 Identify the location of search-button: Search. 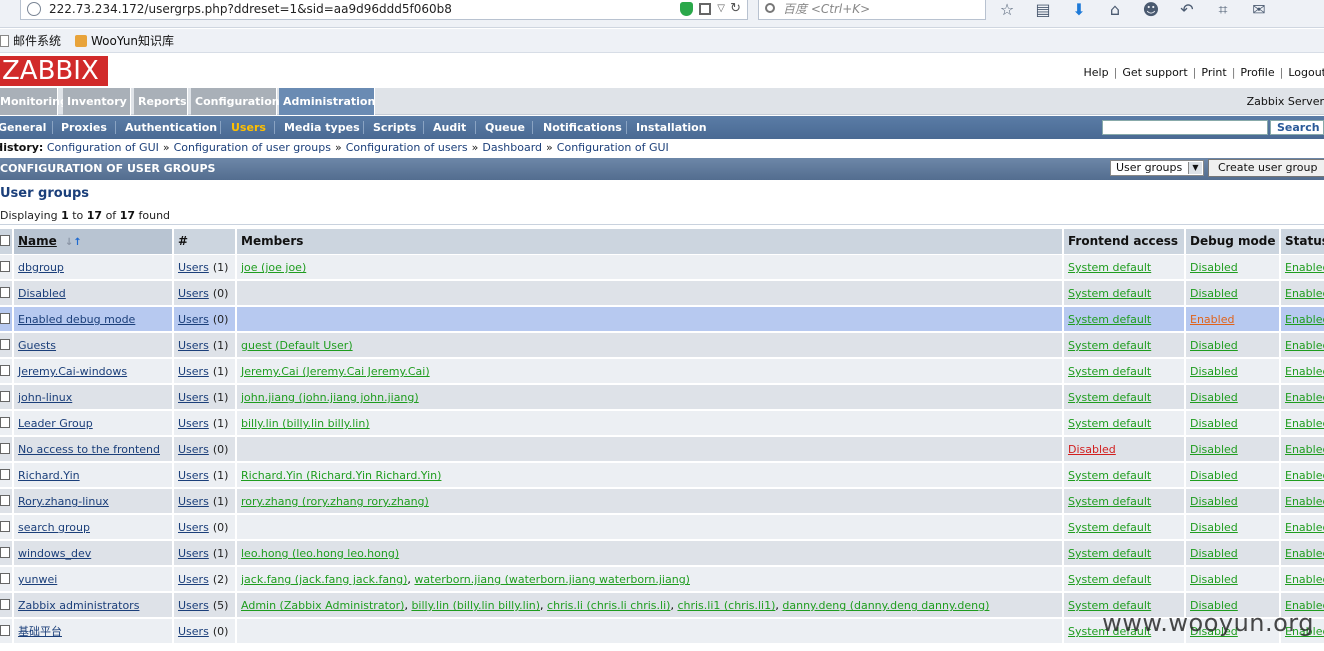
(1297, 127).